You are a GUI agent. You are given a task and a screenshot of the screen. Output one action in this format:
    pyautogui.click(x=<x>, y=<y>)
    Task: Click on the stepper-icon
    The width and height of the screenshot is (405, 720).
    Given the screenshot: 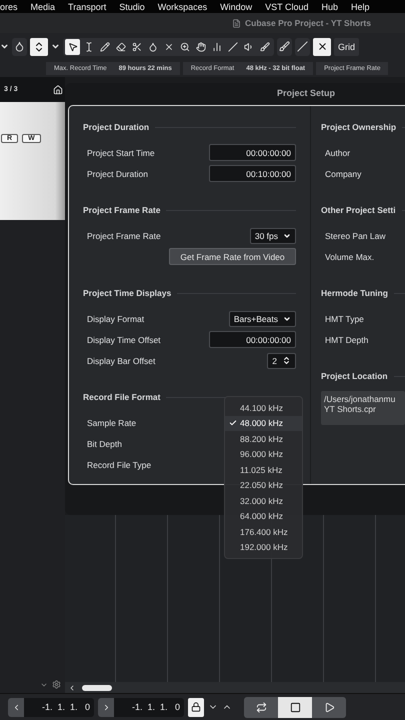 What is the action you would take?
    pyautogui.click(x=286, y=360)
    